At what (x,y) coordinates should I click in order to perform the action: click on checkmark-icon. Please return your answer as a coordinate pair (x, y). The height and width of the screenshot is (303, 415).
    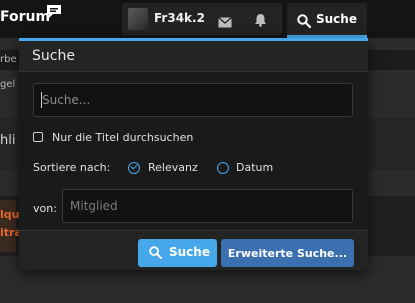
    Looking at the image, I should click on (134, 166).